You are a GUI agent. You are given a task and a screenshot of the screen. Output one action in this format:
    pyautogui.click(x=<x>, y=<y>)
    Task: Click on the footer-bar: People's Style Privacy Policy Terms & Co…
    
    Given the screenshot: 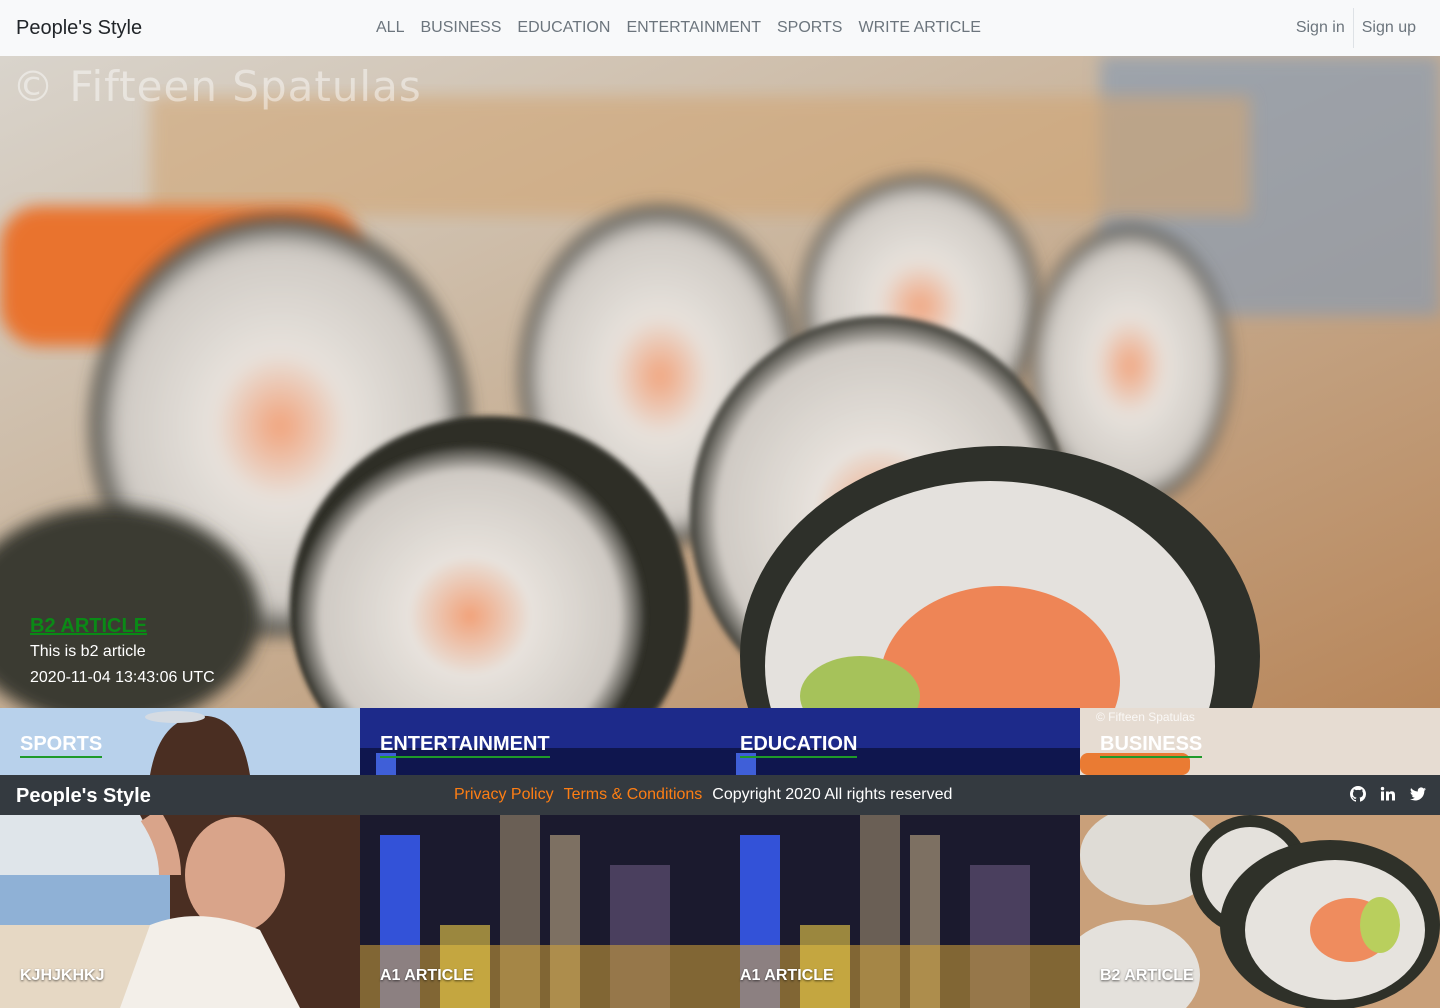 What is the action you would take?
    pyautogui.click(x=720, y=795)
    